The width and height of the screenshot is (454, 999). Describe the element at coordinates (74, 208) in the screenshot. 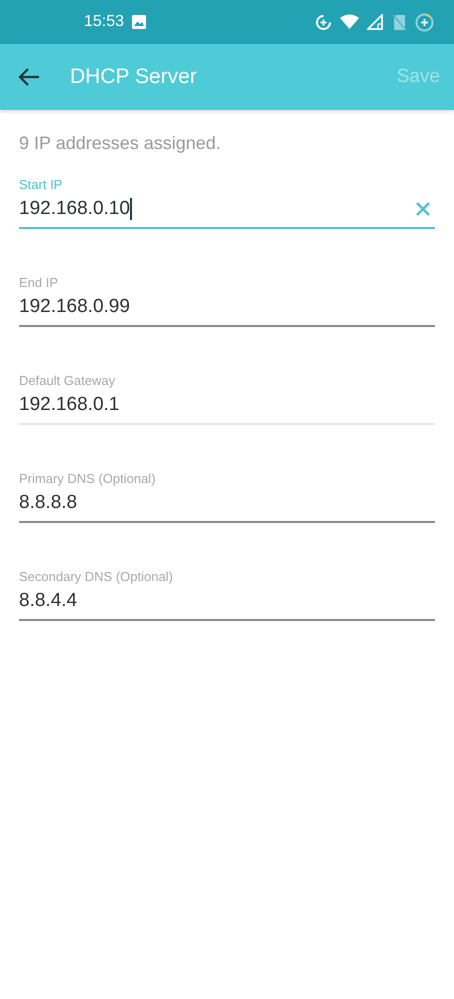

I see `field-value: 192.168.0.10` at that location.